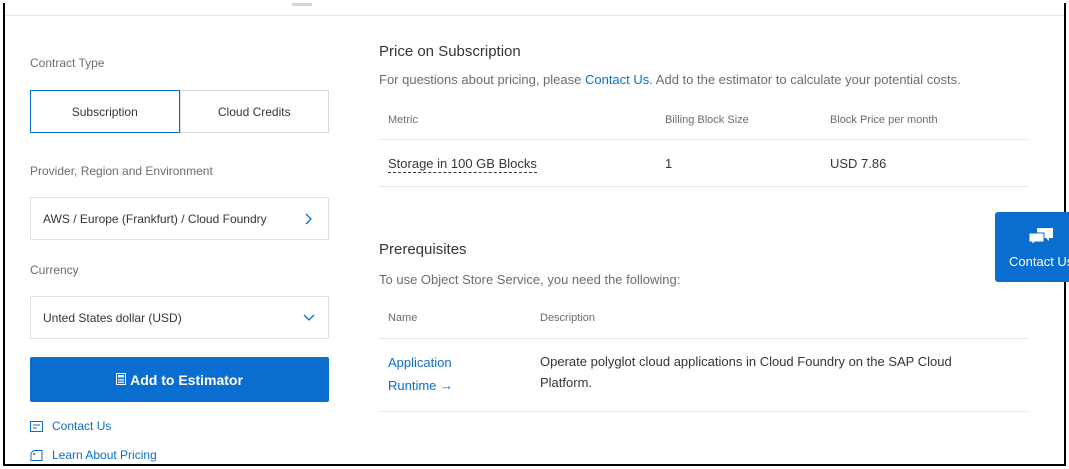  I want to click on message-icon, so click(37, 426).